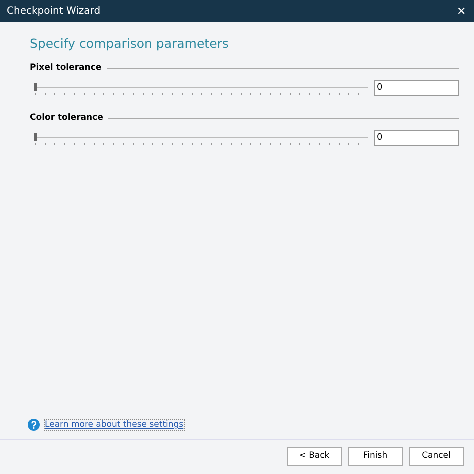 The height and width of the screenshot is (474, 474). What do you see at coordinates (375, 456) in the screenshot?
I see `wizard-button: Finish` at bounding box center [375, 456].